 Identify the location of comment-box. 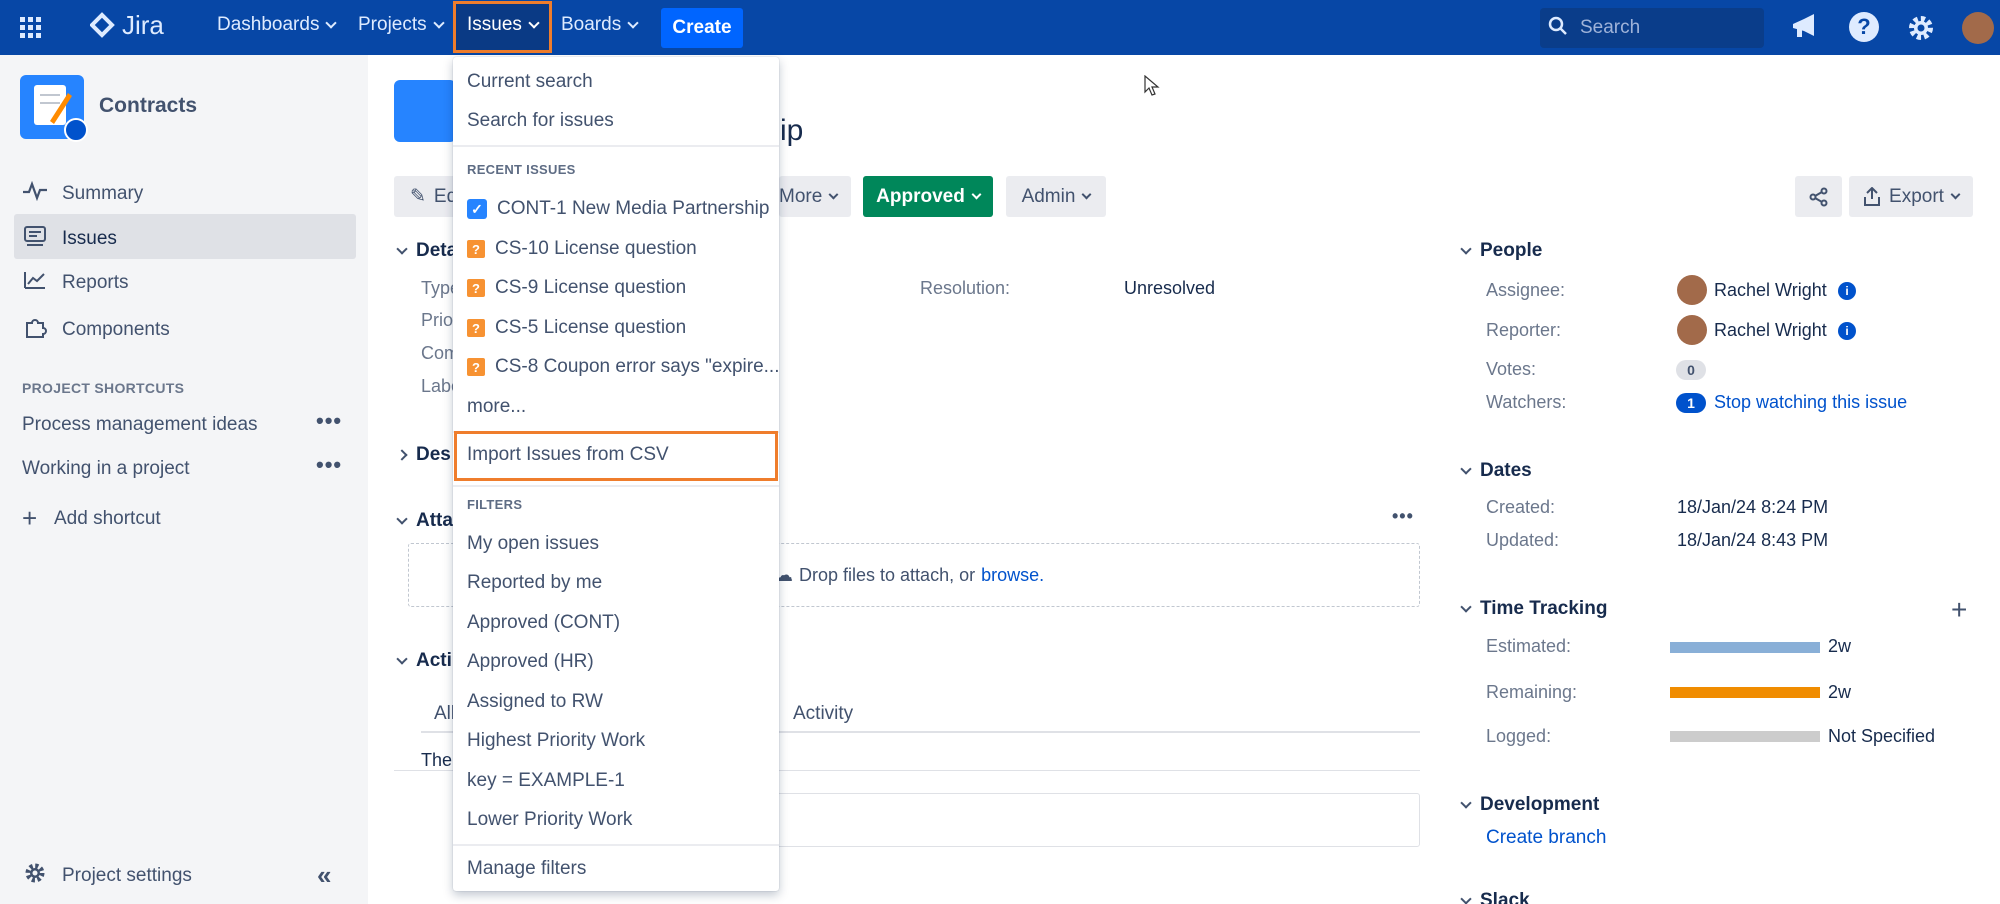
(1090, 820).